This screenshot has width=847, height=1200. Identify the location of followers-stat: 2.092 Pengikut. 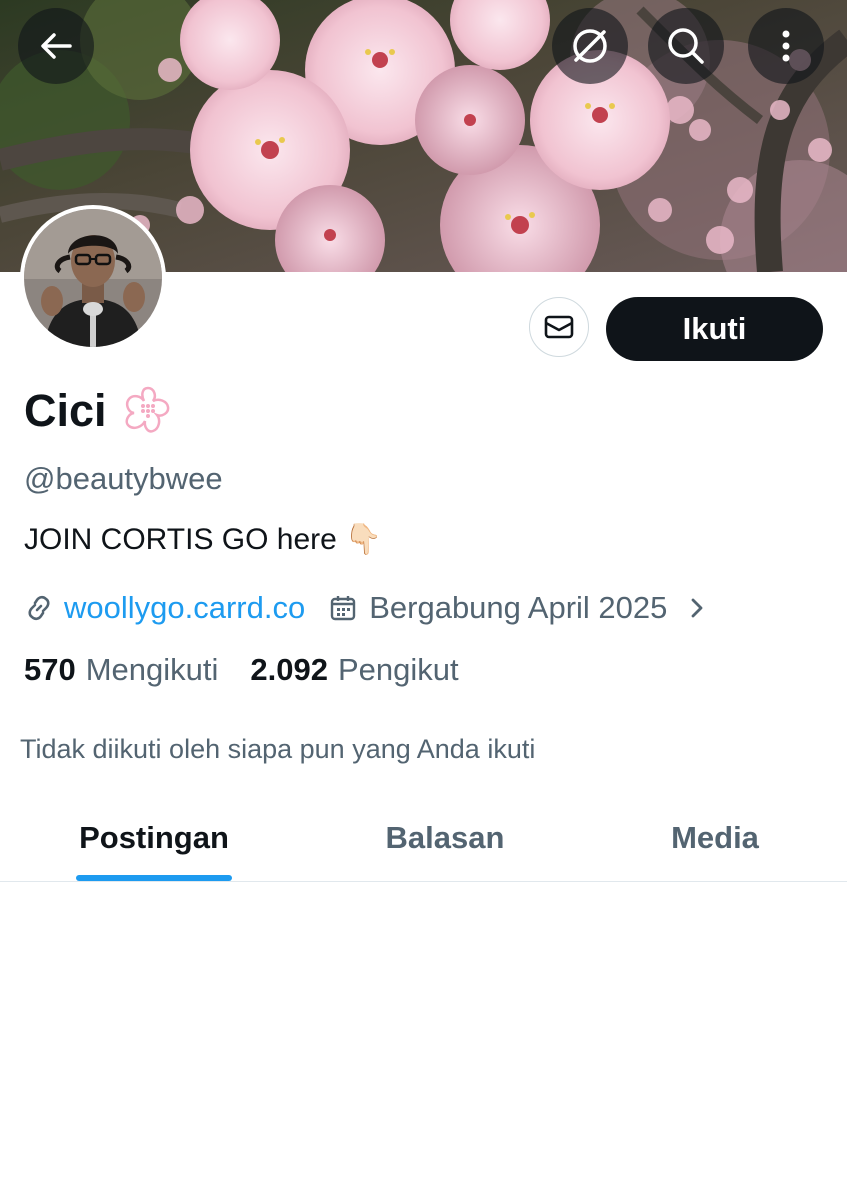
(354, 670).